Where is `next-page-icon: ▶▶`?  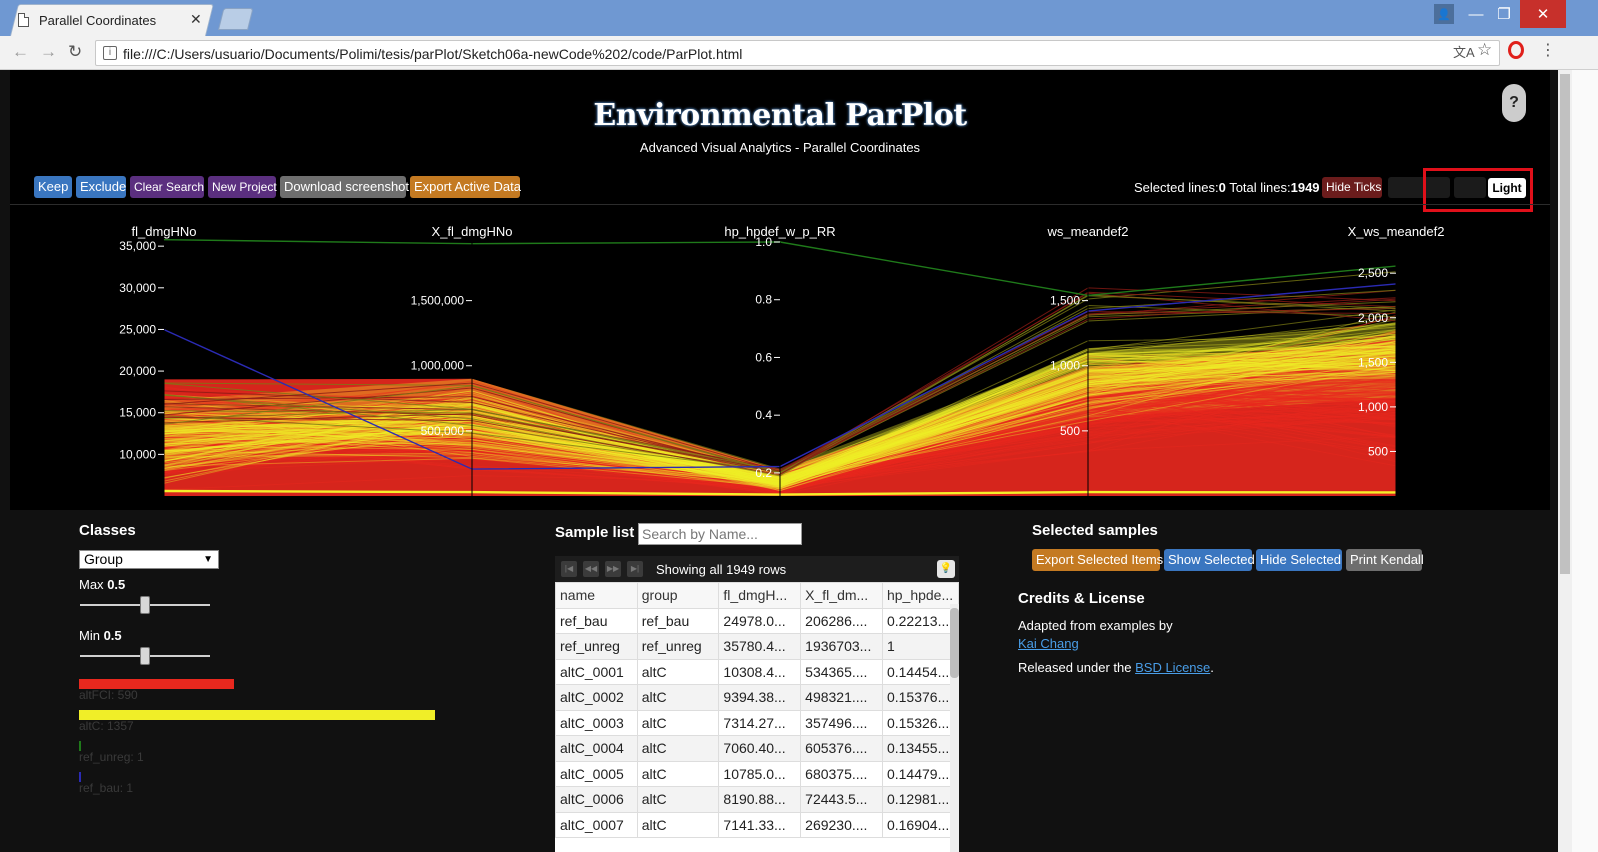 next-page-icon: ▶▶ is located at coordinates (613, 569).